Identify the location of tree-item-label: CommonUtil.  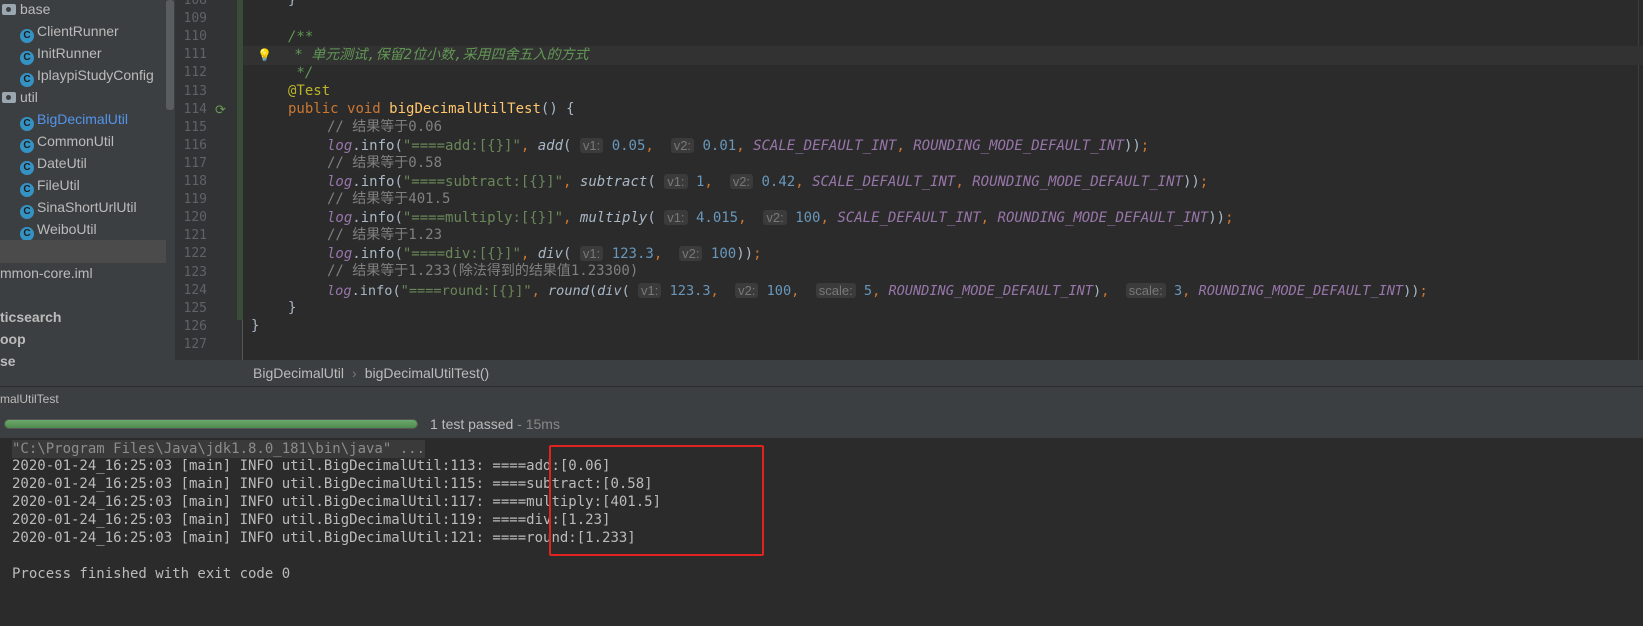
(76, 141).